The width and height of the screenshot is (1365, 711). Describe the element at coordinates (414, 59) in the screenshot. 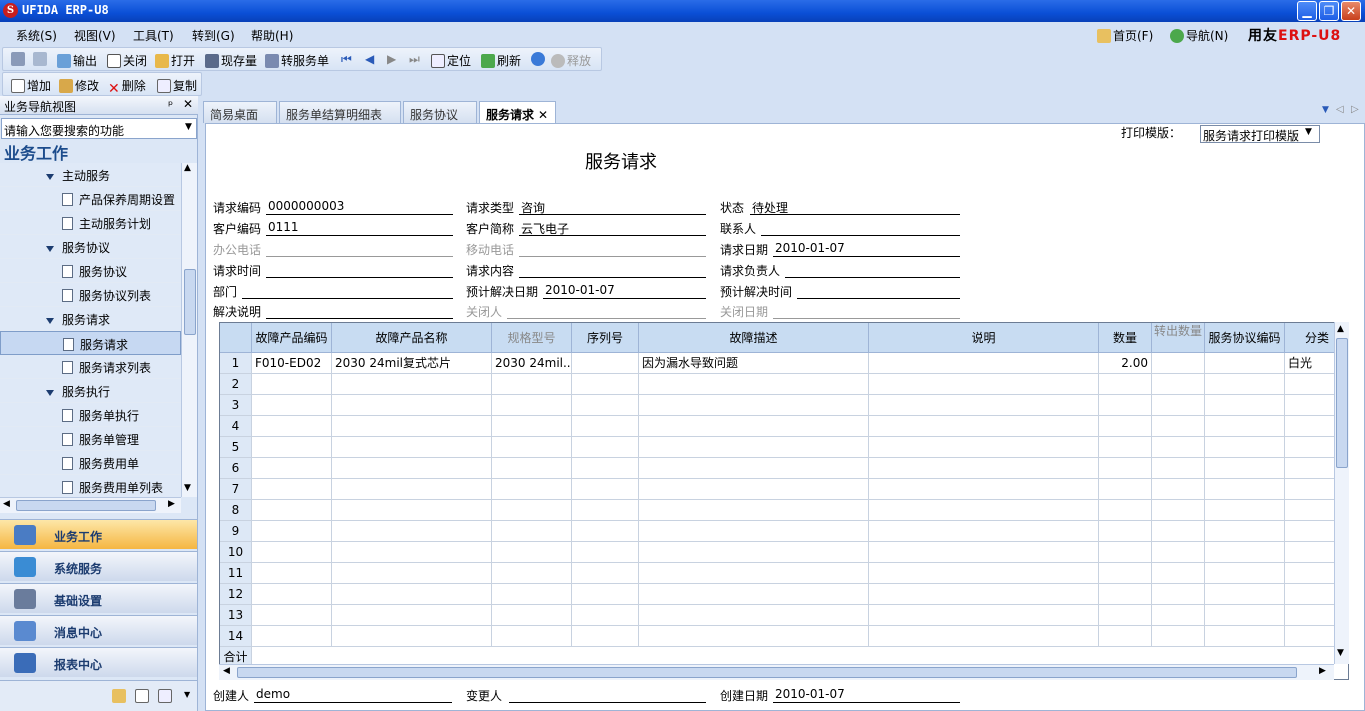

I see `last-record-button: ⏭` at that location.